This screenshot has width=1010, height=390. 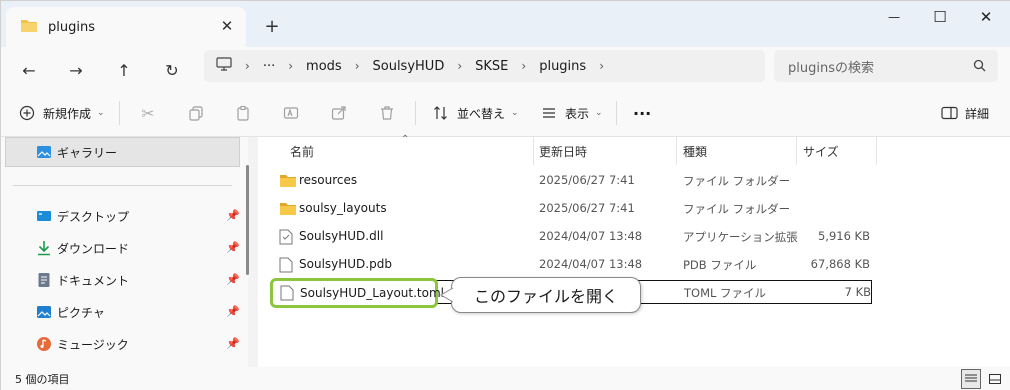 I want to click on view-list-icon, so click(x=549, y=113).